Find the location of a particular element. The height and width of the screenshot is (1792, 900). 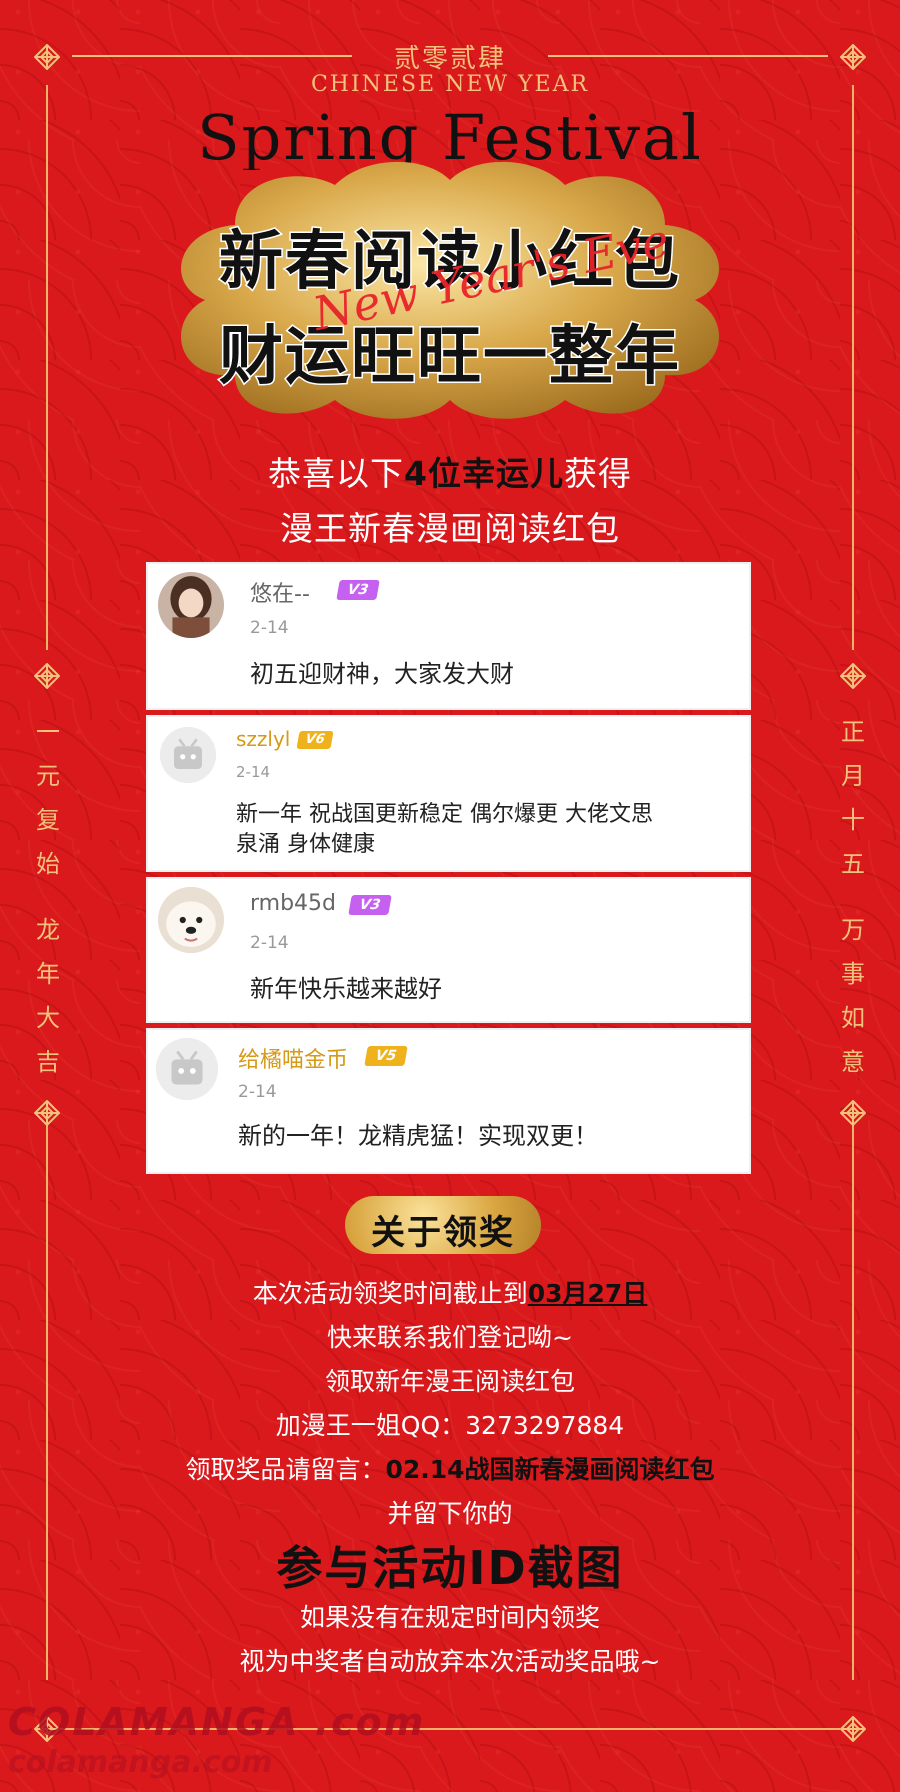

main-title-line2: 财运旺旺一整年 is located at coordinates (449, 357).